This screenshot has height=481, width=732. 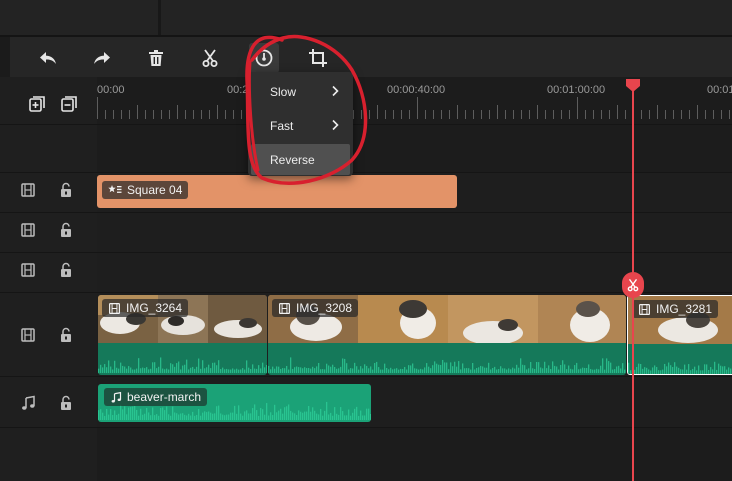 What do you see at coordinates (447, 335) in the screenshot?
I see `video-clip: IMG_3208` at bounding box center [447, 335].